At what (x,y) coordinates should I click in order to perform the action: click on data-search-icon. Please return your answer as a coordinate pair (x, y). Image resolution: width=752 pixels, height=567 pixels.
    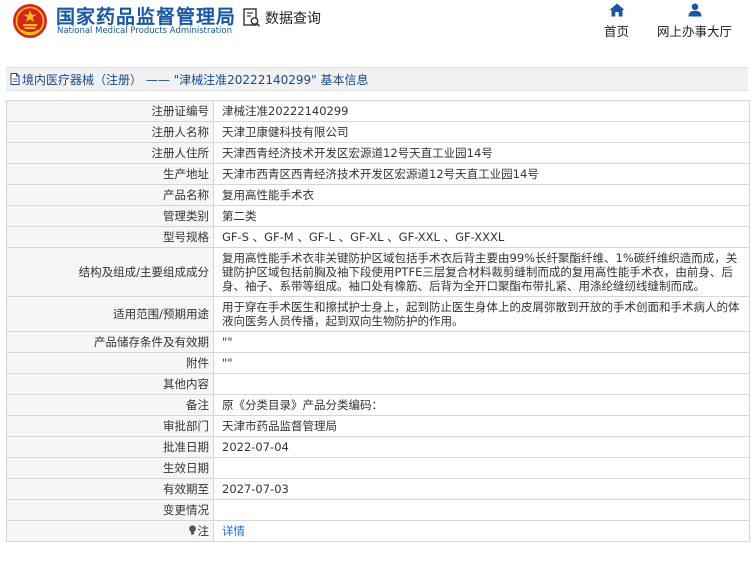
    Looking at the image, I should click on (252, 17).